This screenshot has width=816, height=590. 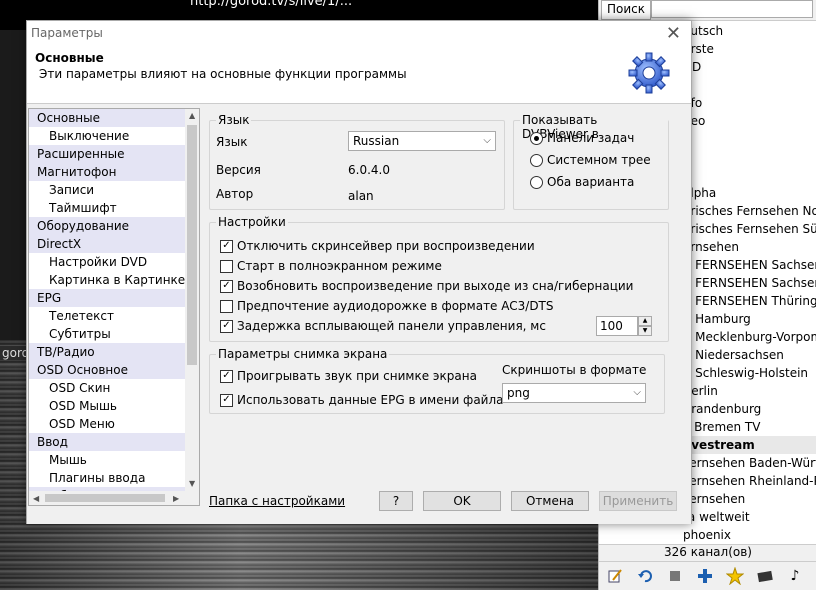 I want to click on tree-item: Телетекст, so click(x=114, y=316).